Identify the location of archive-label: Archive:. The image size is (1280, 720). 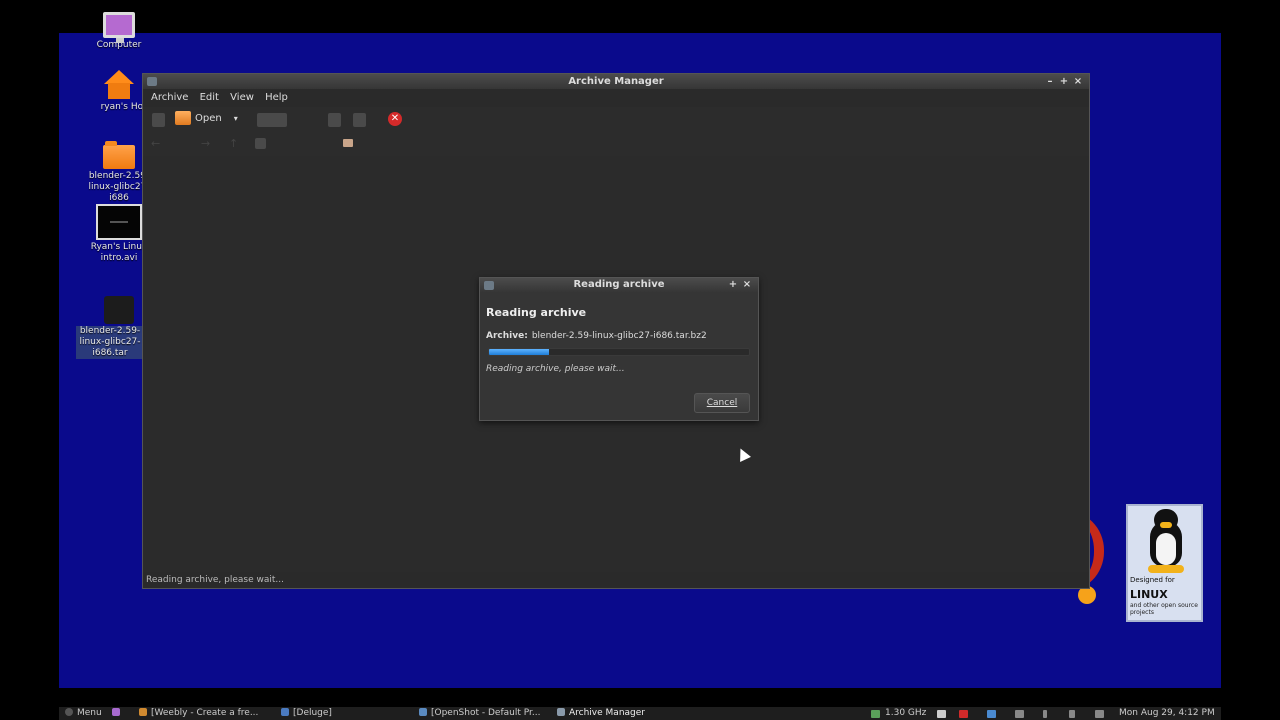
(507, 336).